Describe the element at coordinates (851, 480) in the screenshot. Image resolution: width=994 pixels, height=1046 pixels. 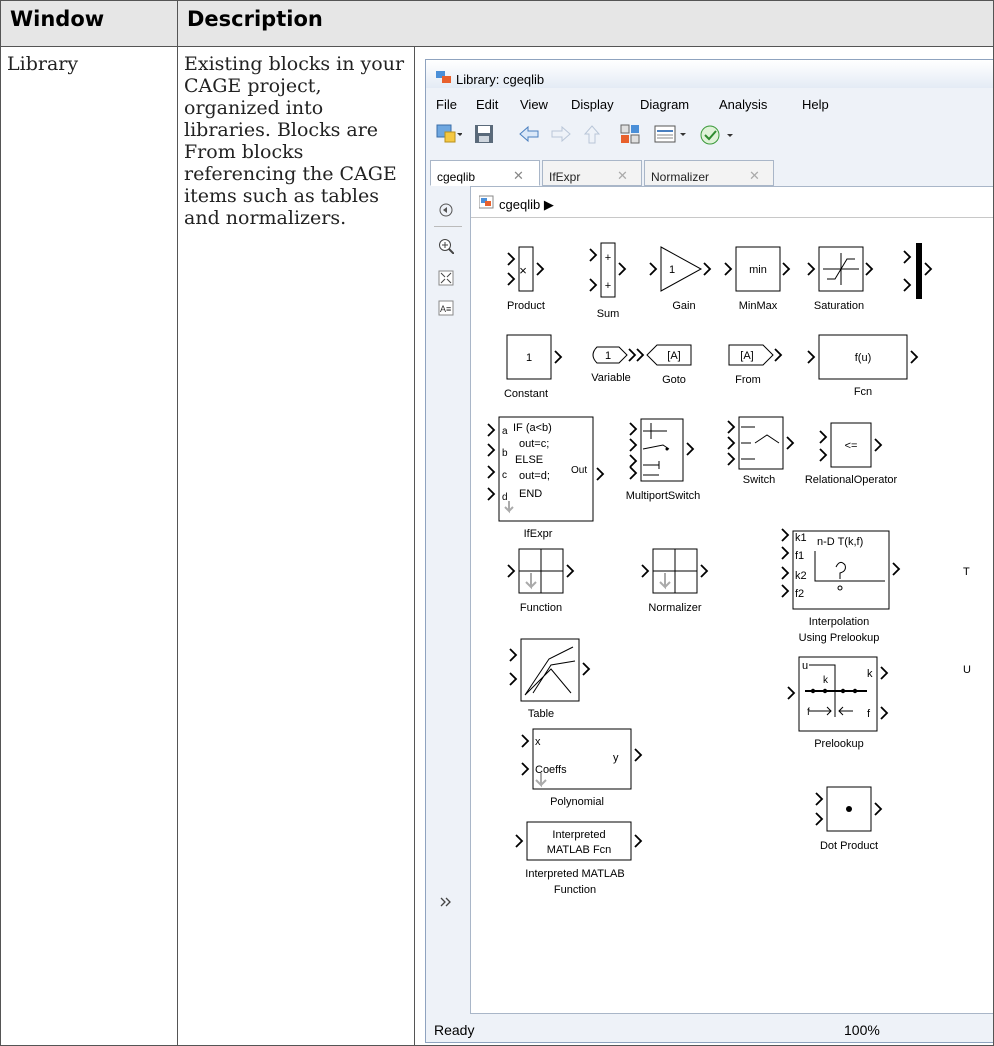
I see `relop-label: RelationalOperator` at that location.